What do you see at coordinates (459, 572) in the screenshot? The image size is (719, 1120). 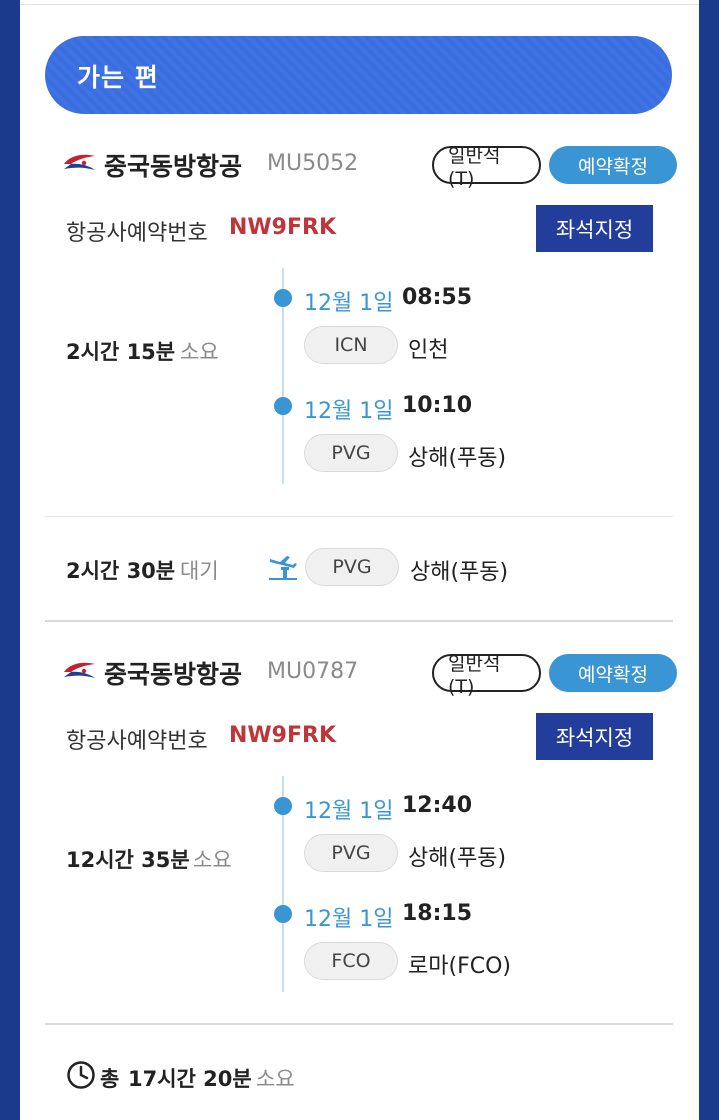 I see `layover-city: 상해(푸동)` at bounding box center [459, 572].